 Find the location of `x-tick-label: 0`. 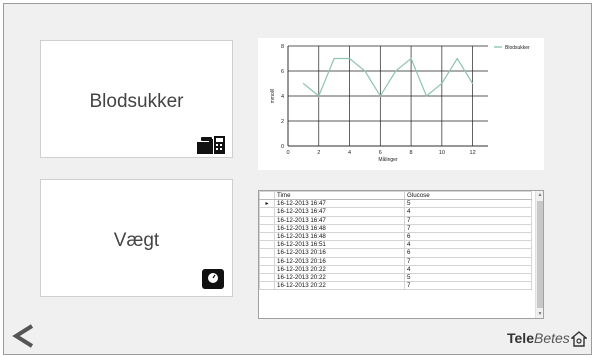

x-tick-label: 0 is located at coordinates (287, 153).